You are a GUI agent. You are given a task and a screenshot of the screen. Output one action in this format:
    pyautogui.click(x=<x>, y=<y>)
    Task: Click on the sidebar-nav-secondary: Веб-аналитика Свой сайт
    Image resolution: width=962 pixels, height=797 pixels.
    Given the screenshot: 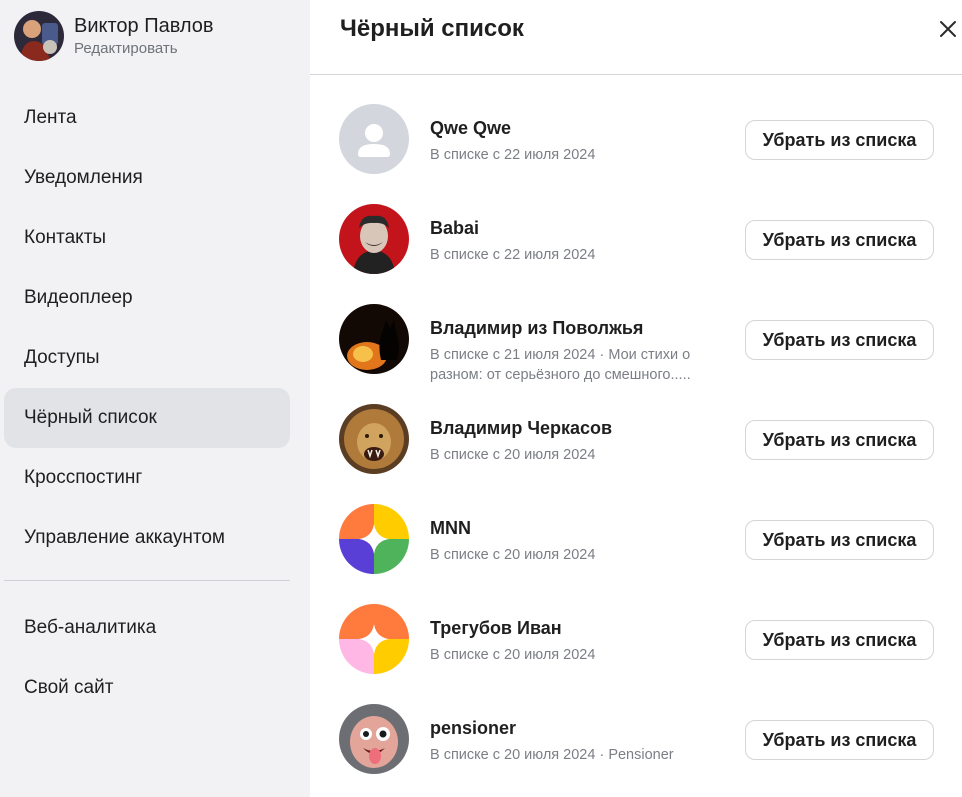 What is the action you would take?
    pyautogui.click(x=147, y=658)
    